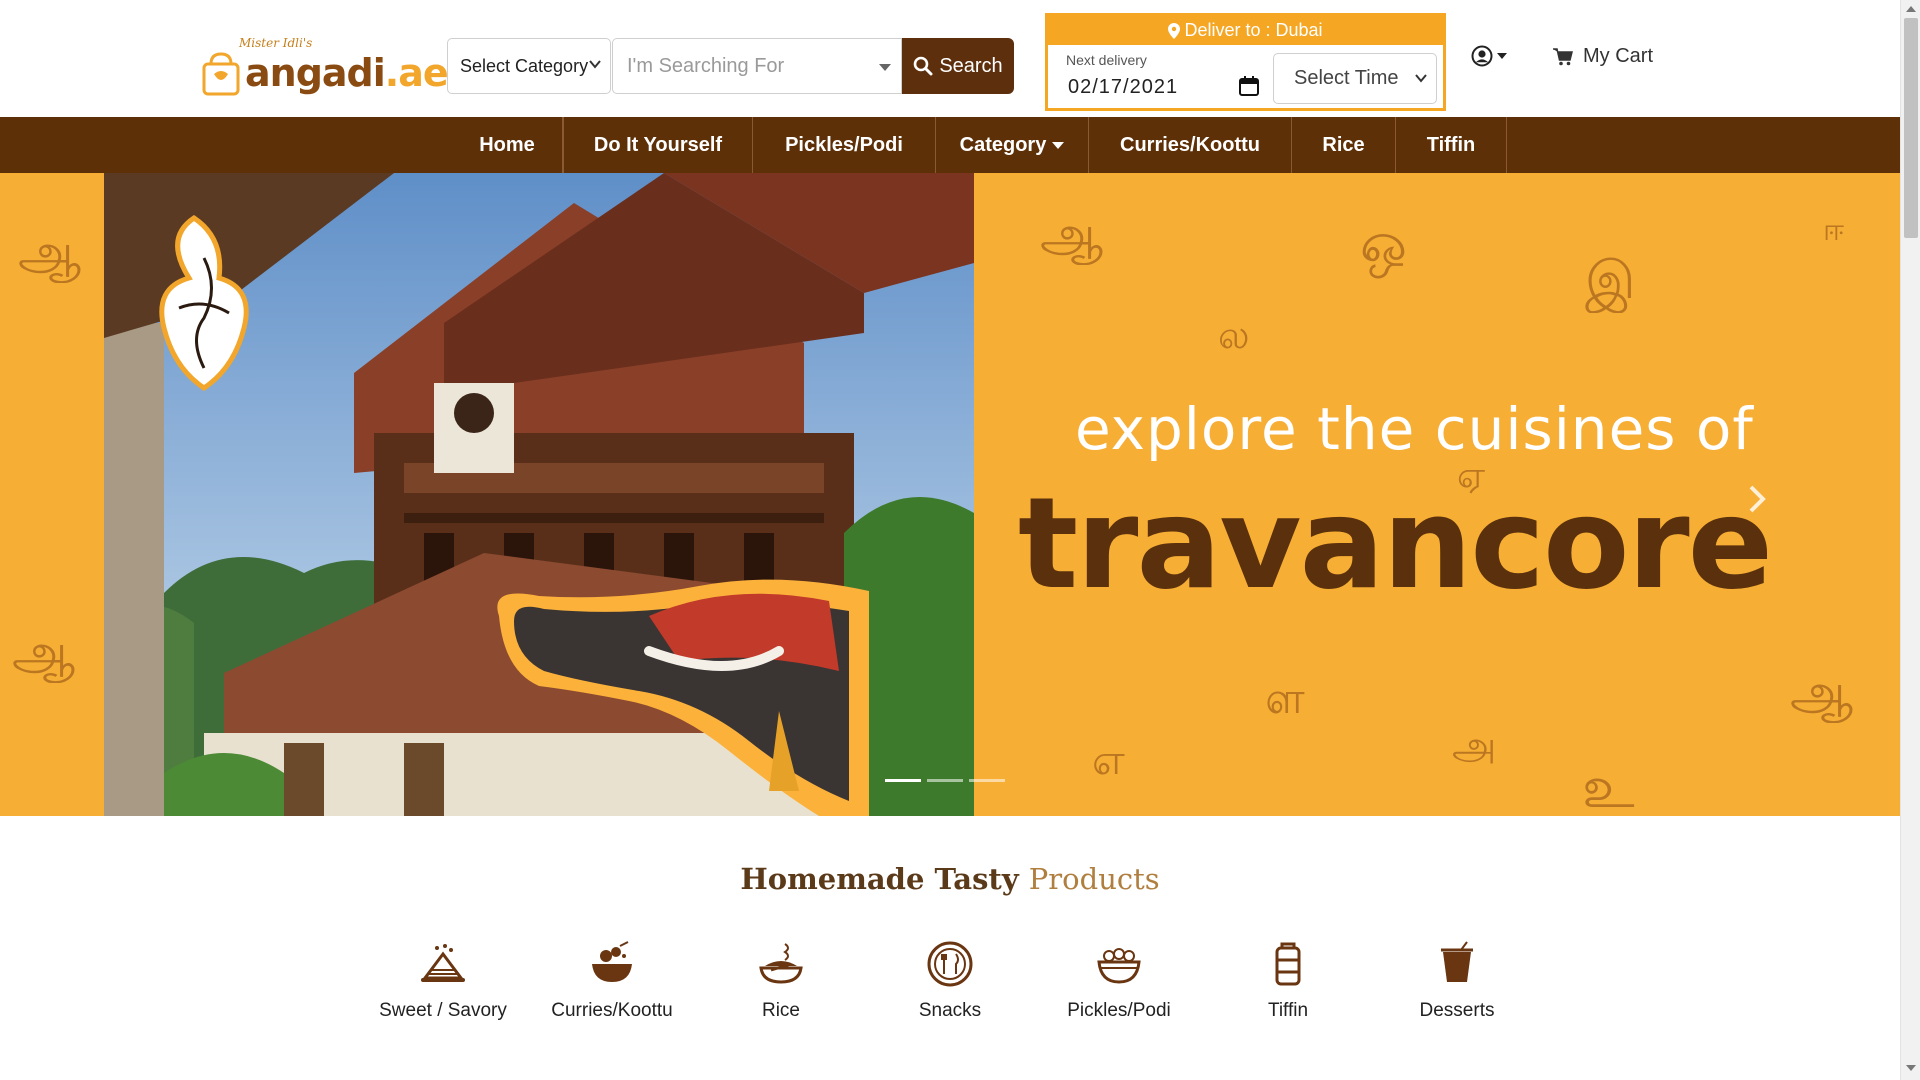 Image resolution: width=1920 pixels, height=1080 pixels. What do you see at coordinates (1123, 87) in the screenshot?
I see `delivery-date-input: 02/17/2021` at bounding box center [1123, 87].